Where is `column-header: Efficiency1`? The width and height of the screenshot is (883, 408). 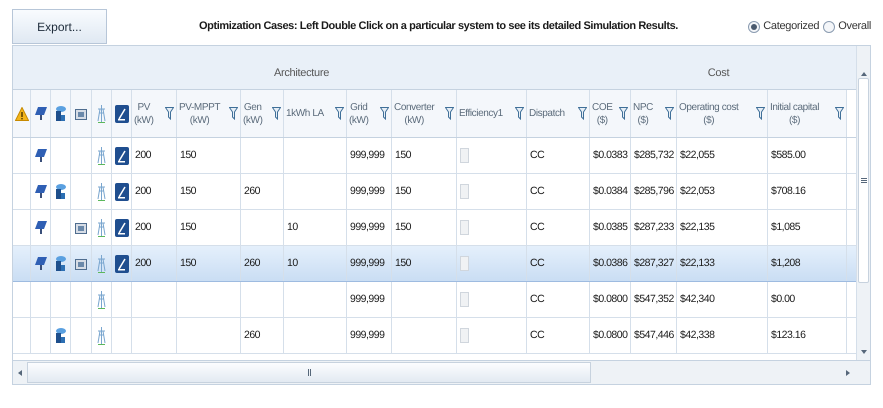 column-header: Efficiency1 is located at coordinates (481, 113).